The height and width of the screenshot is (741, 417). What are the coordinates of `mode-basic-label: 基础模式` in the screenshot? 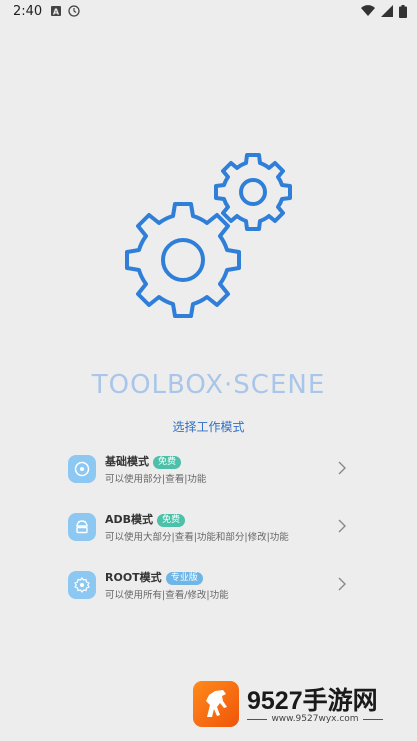 It's located at (127, 461).